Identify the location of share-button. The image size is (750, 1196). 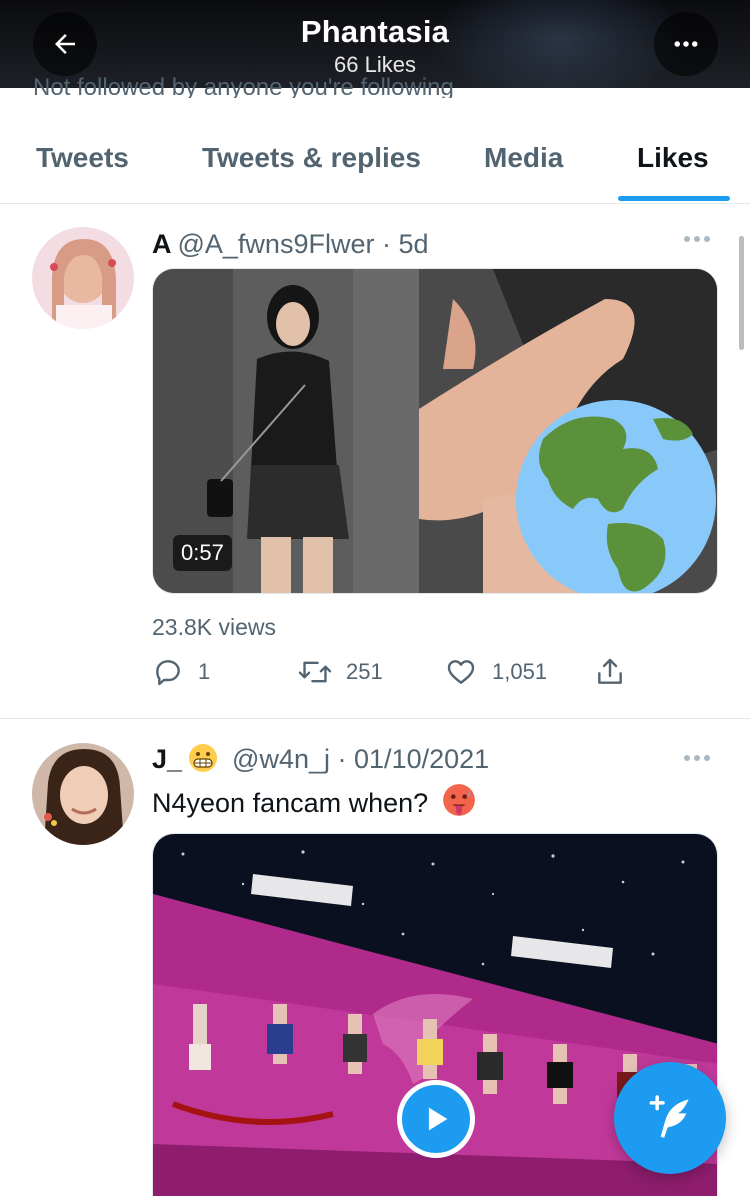
(610, 672).